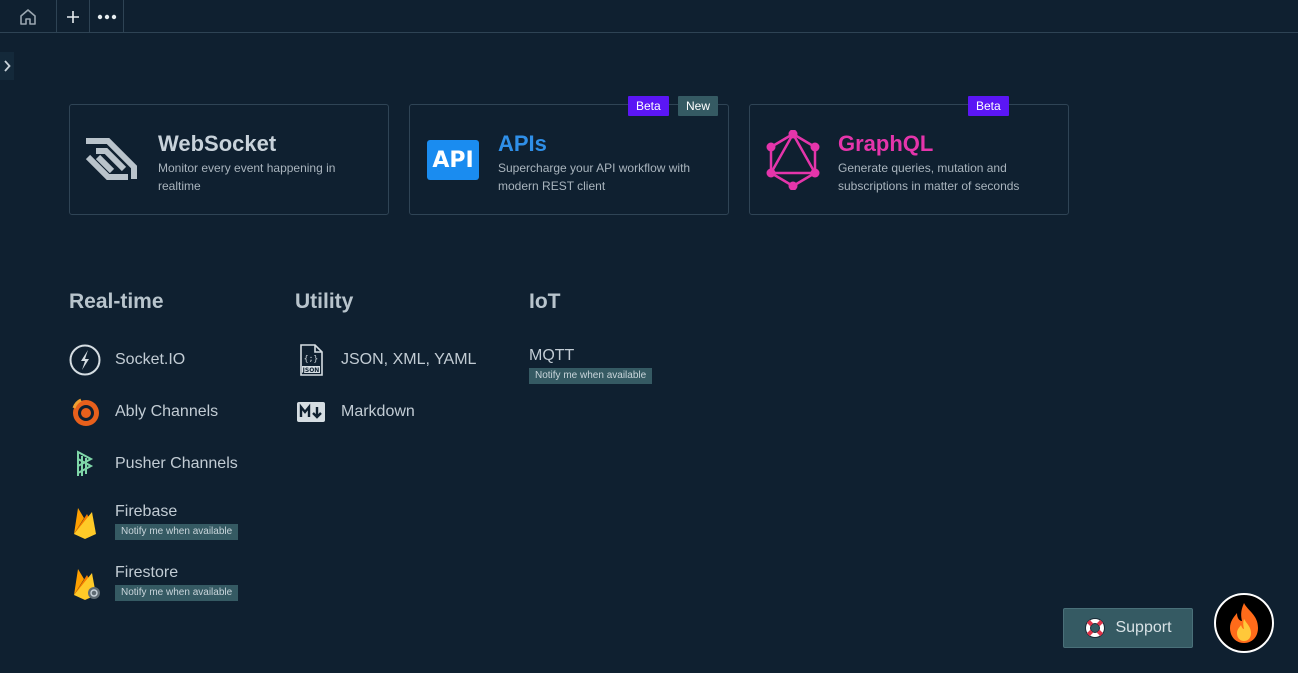 Image resolution: width=1298 pixels, height=673 pixels. I want to click on api-logo: API, so click(453, 160).